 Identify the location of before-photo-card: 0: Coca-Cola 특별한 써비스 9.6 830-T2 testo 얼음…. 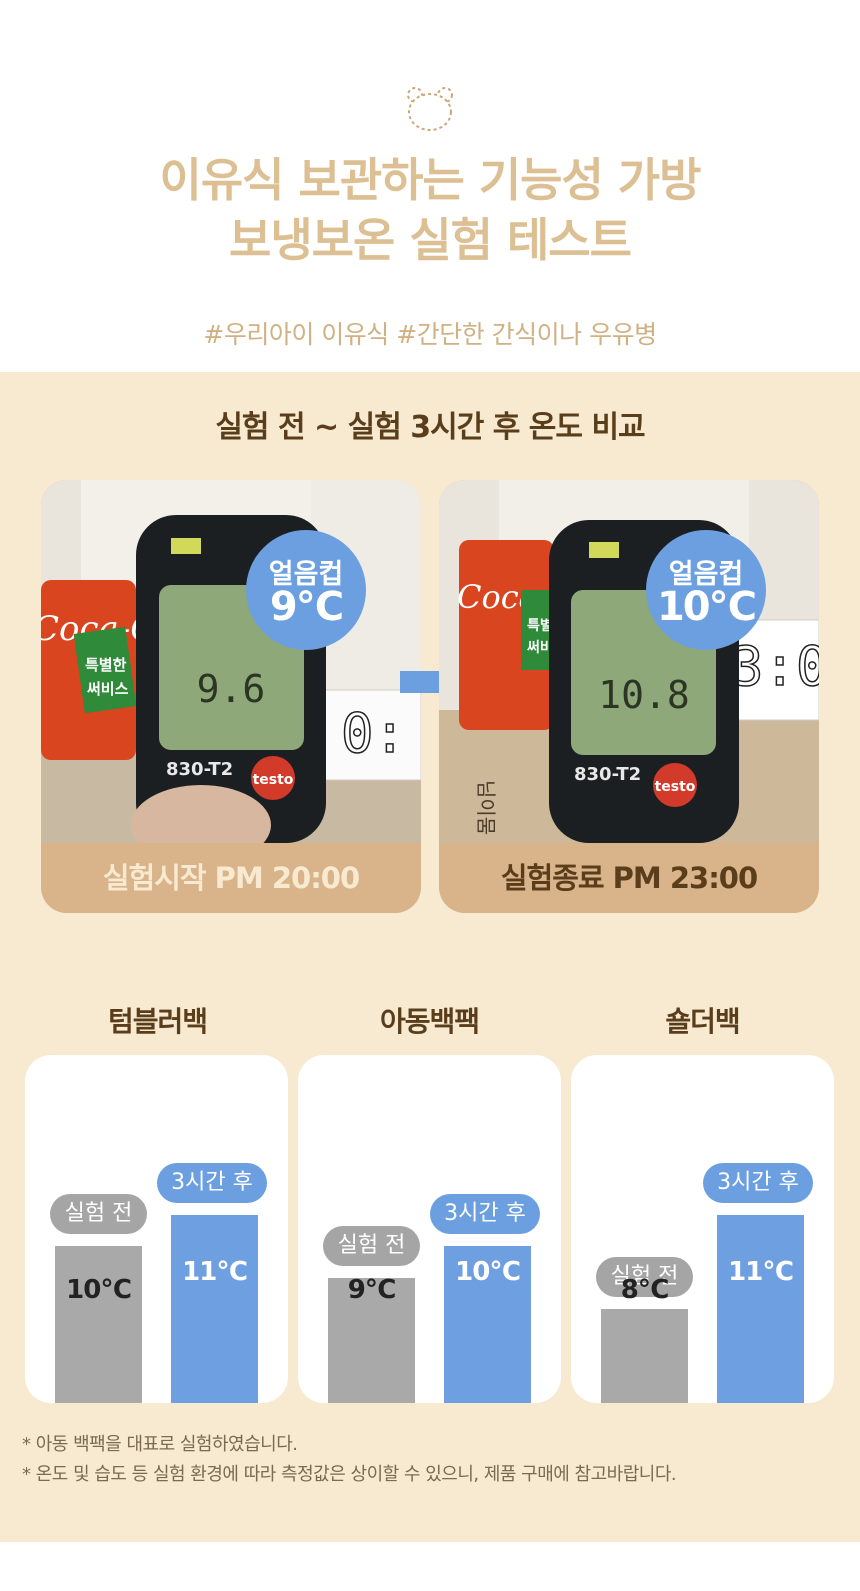
(231, 696).